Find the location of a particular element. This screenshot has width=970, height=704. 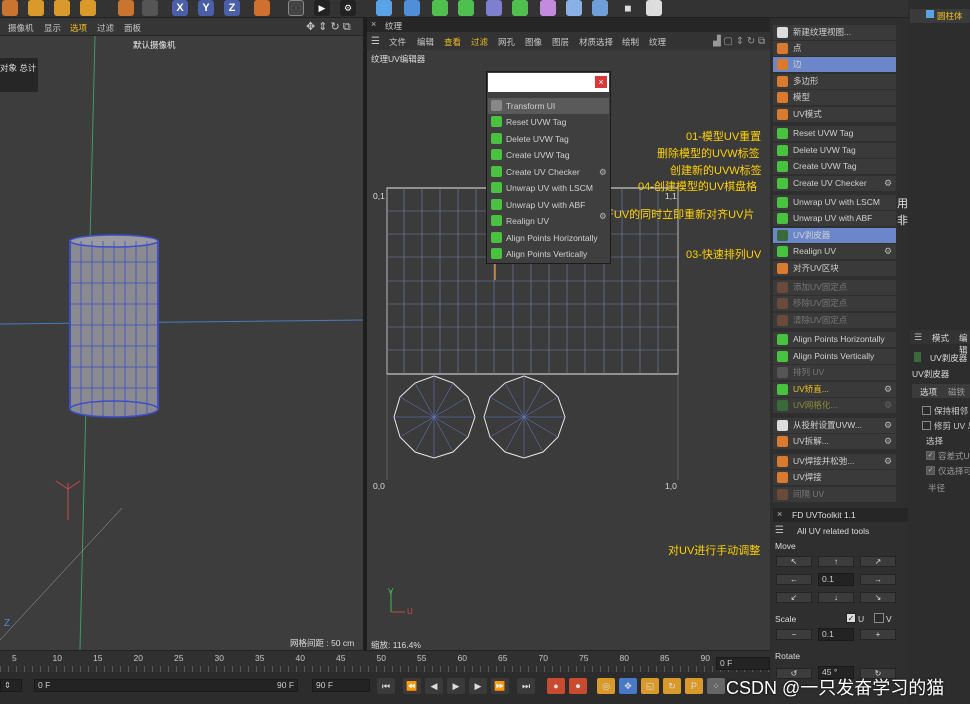

render-view-icon: ▶ is located at coordinates (322, 8).